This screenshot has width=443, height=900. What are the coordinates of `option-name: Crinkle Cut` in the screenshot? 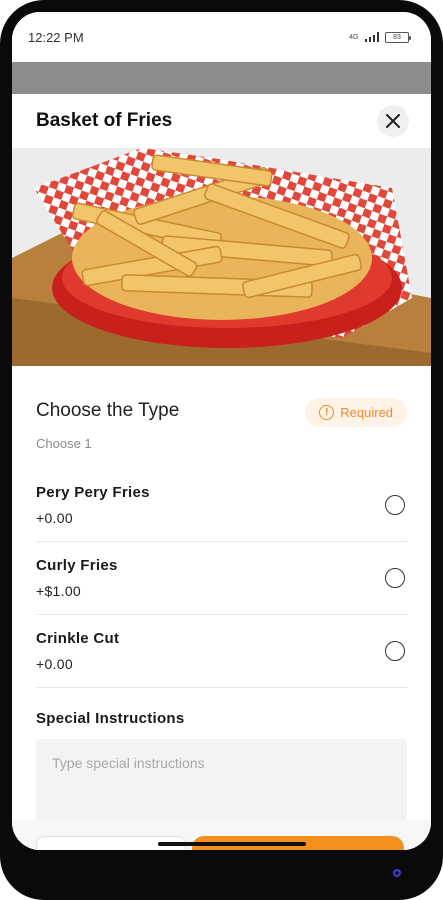 It's located at (78, 638).